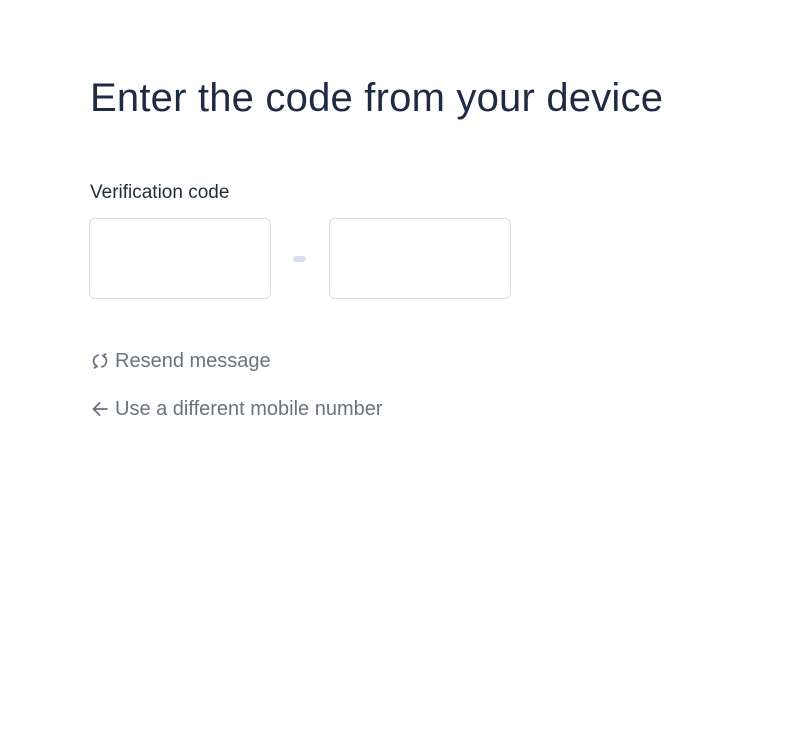 The height and width of the screenshot is (742, 786). Describe the element at coordinates (100, 361) in the screenshot. I see `refresh-icon` at that location.